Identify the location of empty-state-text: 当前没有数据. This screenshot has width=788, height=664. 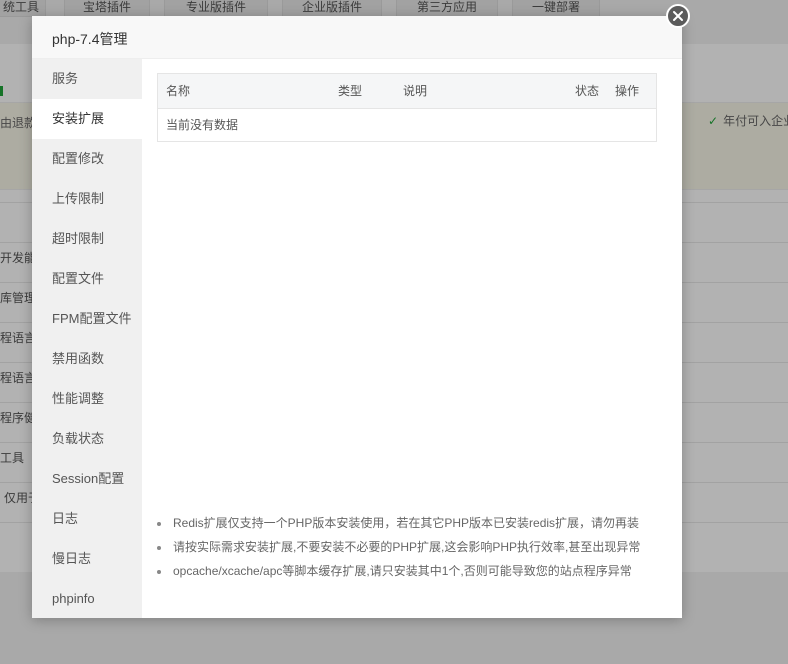
(202, 125).